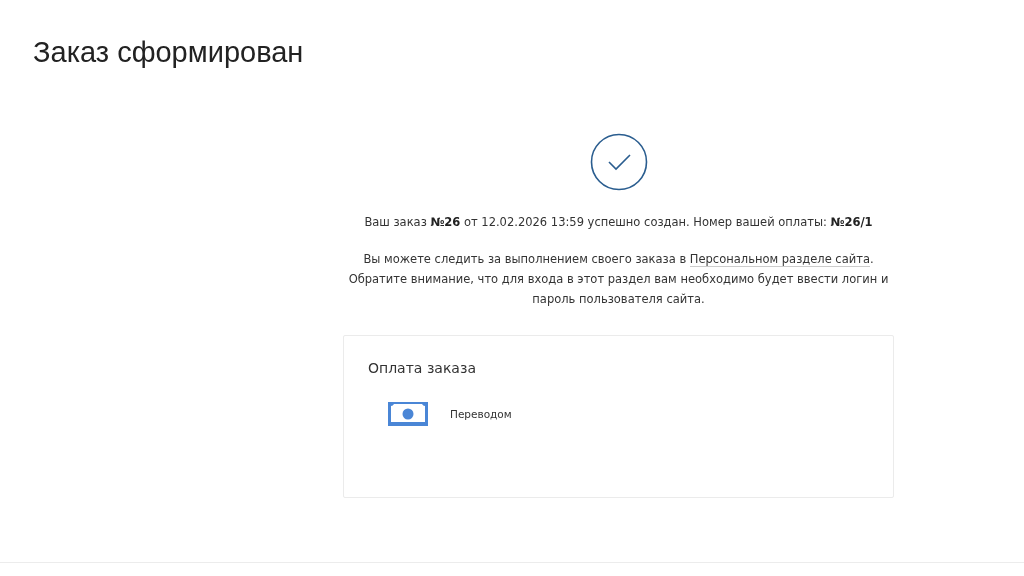 The height and width of the screenshot is (576, 1024). What do you see at coordinates (618, 222) in the screenshot?
I see `order-summary: Ваш заказ №26 от 12.02.2026 13:59 успешно создан. Номер вашей оплаты: №26/1` at bounding box center [618, 222].